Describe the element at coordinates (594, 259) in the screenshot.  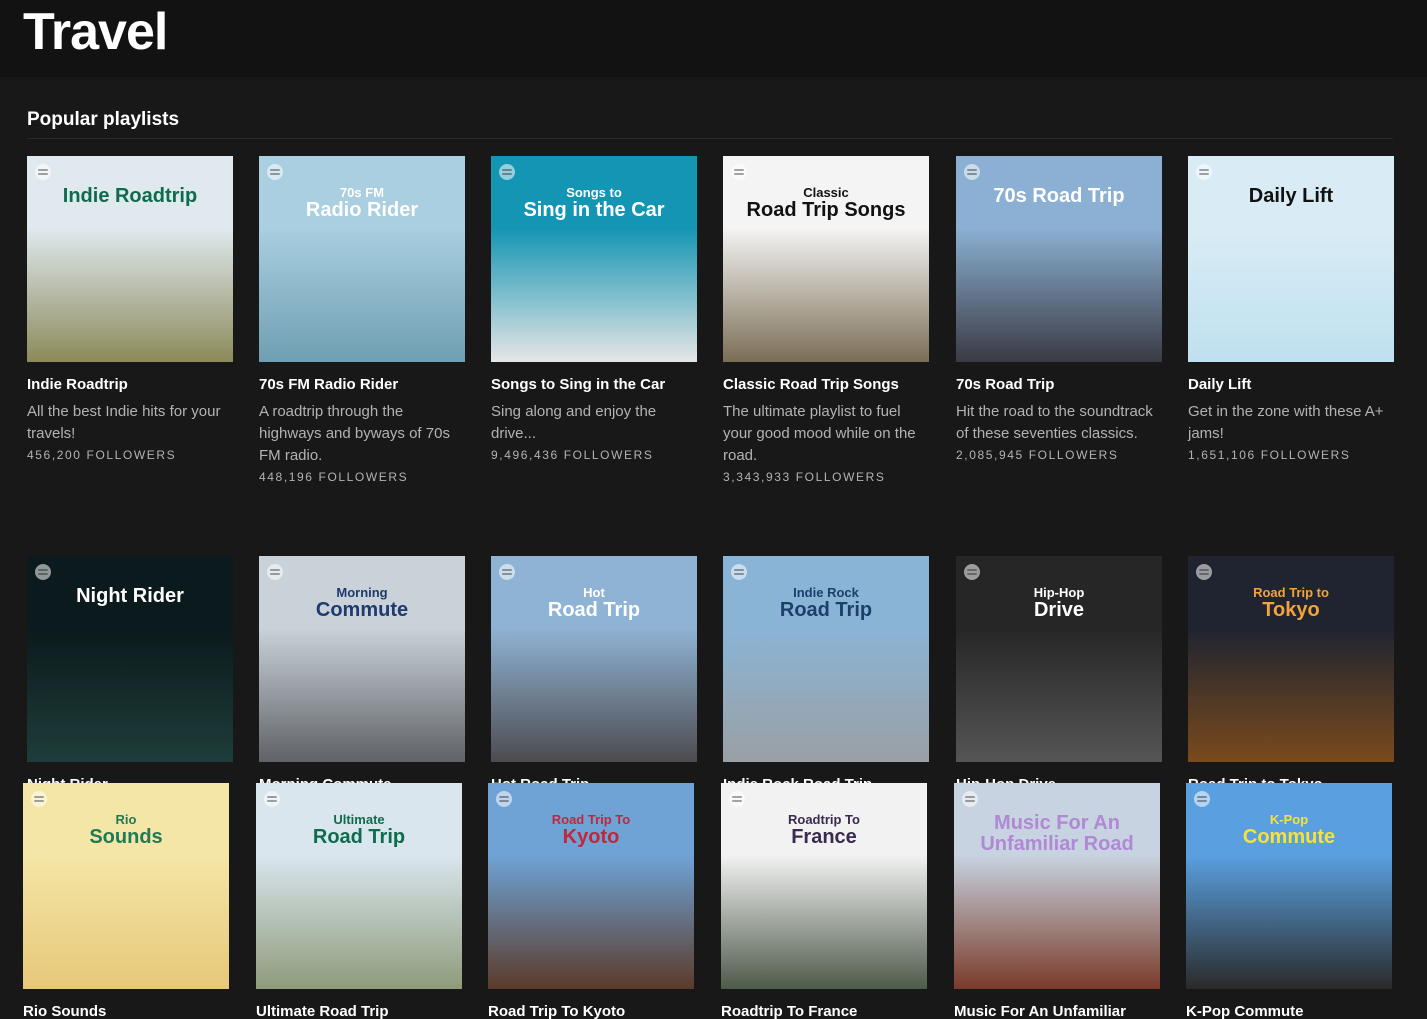
I see `playlist-cover: Songs to Sing in the Car` at that location.